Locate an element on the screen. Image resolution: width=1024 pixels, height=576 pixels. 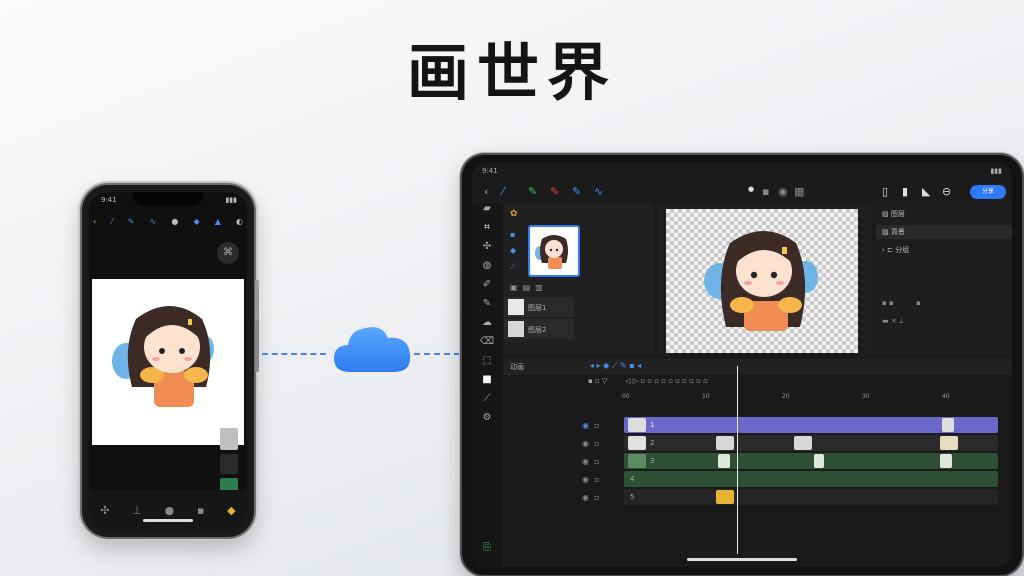
panel-row: ▨ 背景 is located at coordinates (944, 232).